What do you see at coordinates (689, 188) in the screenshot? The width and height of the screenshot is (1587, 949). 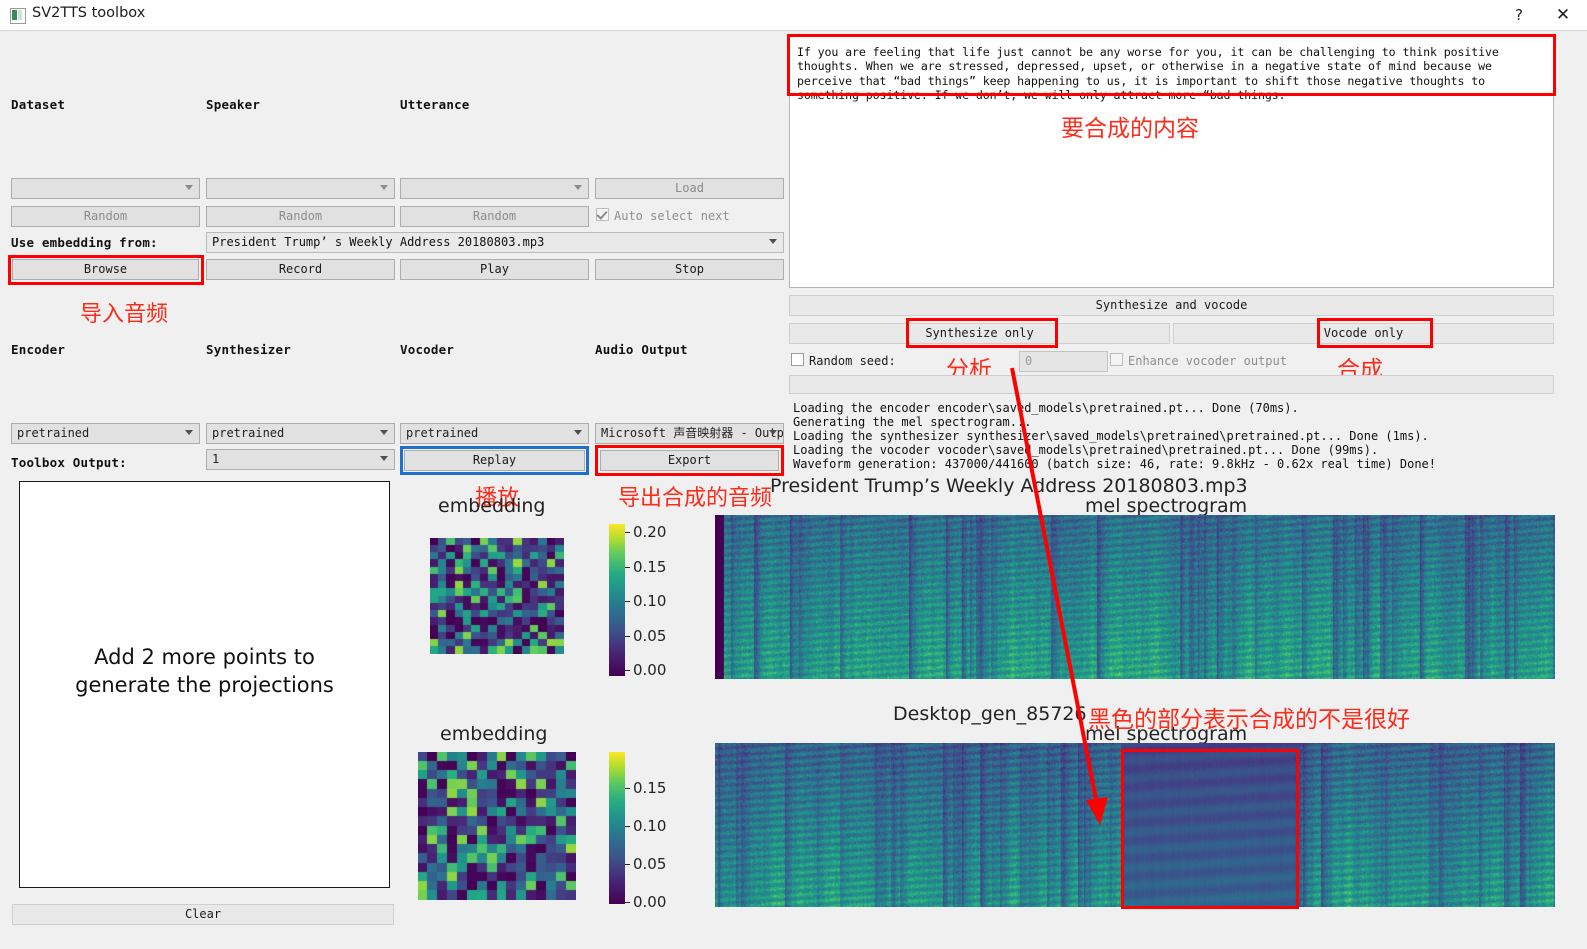 I see `load-button: Load` at bounding box center [689, 188].